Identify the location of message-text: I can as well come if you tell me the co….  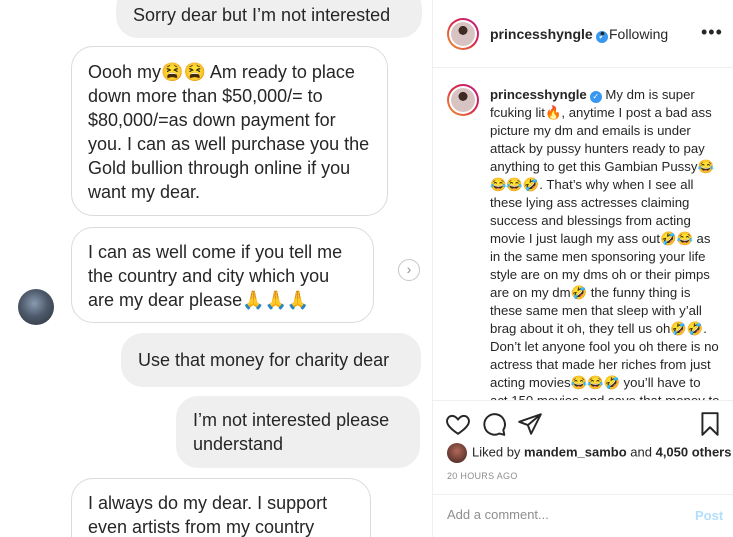
(215, 276).